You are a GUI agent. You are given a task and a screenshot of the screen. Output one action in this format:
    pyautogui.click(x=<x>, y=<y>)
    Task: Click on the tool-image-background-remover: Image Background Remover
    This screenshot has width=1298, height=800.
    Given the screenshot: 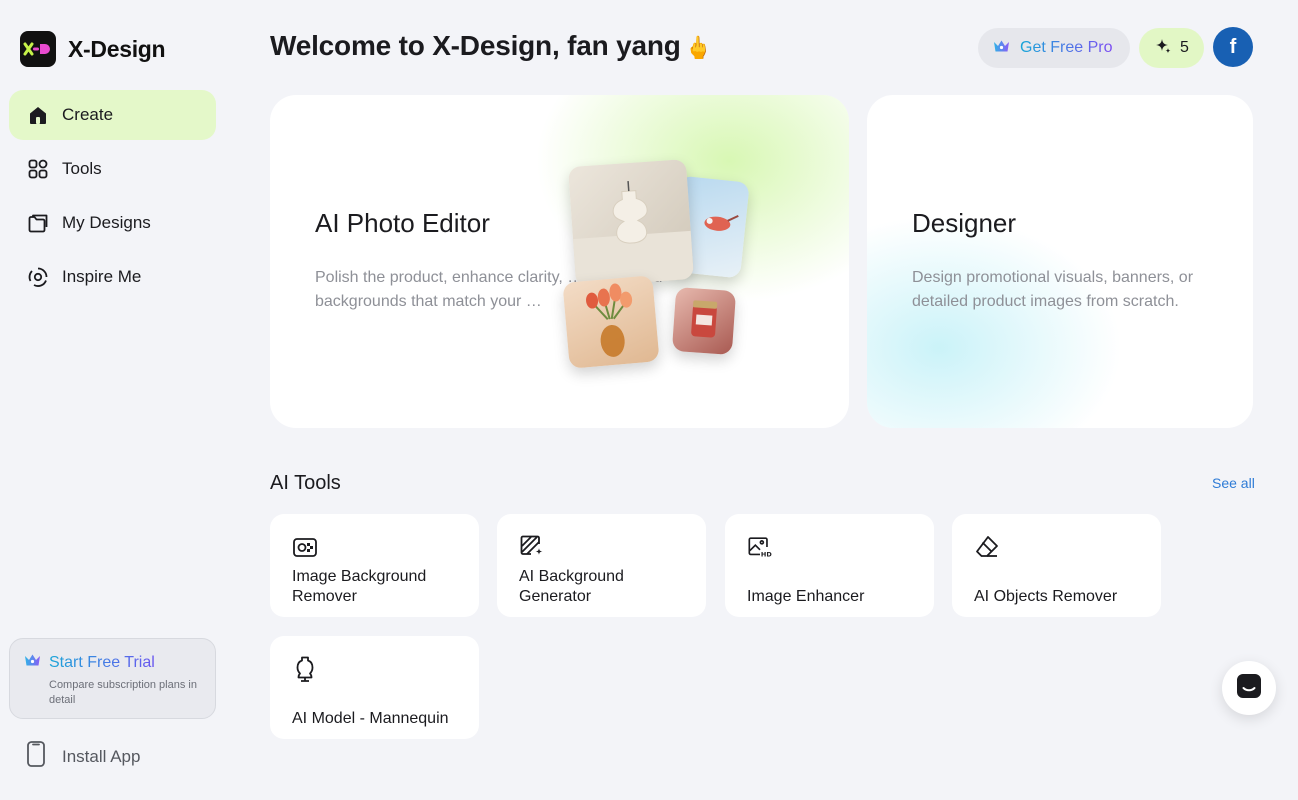 What is the action you would take?
    pyautogui.click(x=374, y=565)
    